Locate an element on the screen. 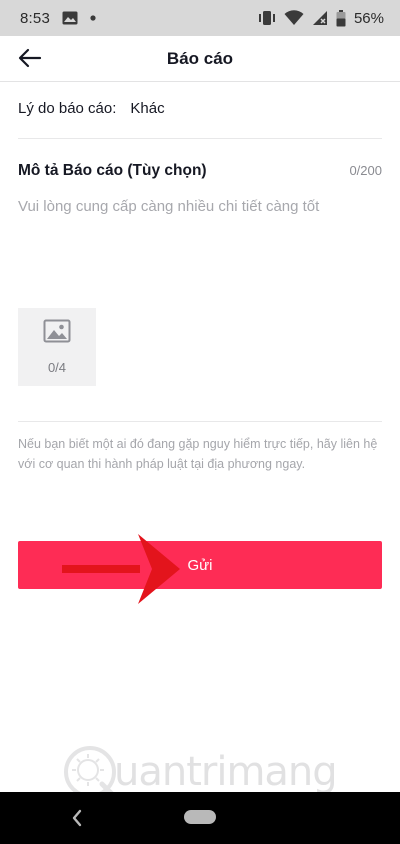  system-navigation-bar is located at coordinates (200, 818).